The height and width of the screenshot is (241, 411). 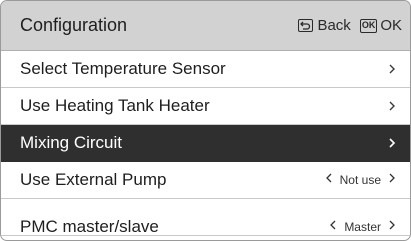 What do you see at coordinates (391, 25) in the screenshot?
I see `ok-label: OK` at bounding box center [391, 25].